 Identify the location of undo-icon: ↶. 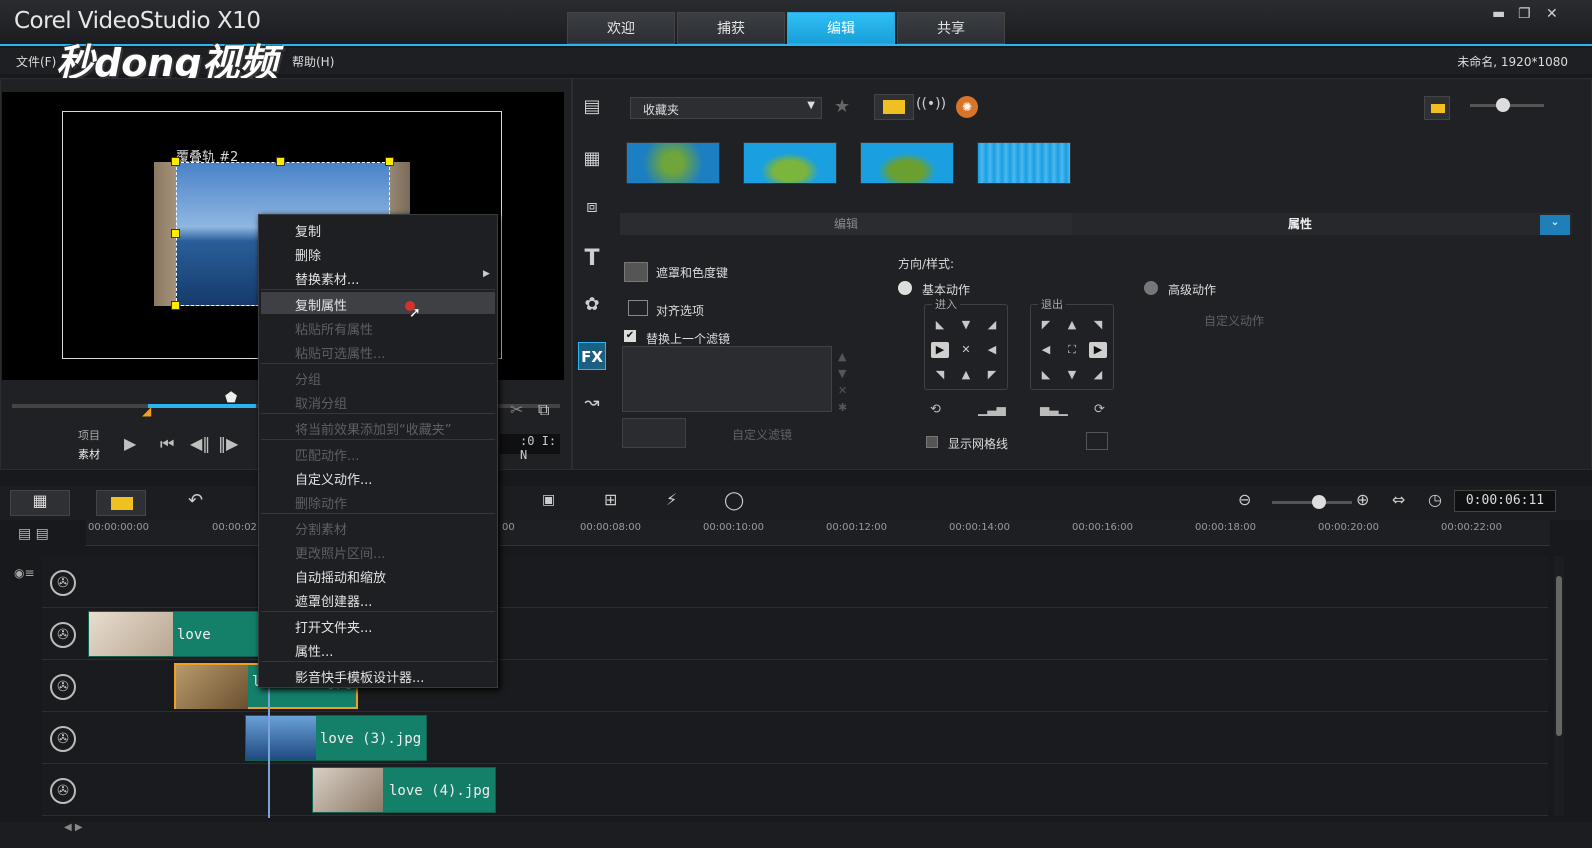
(195, 500).